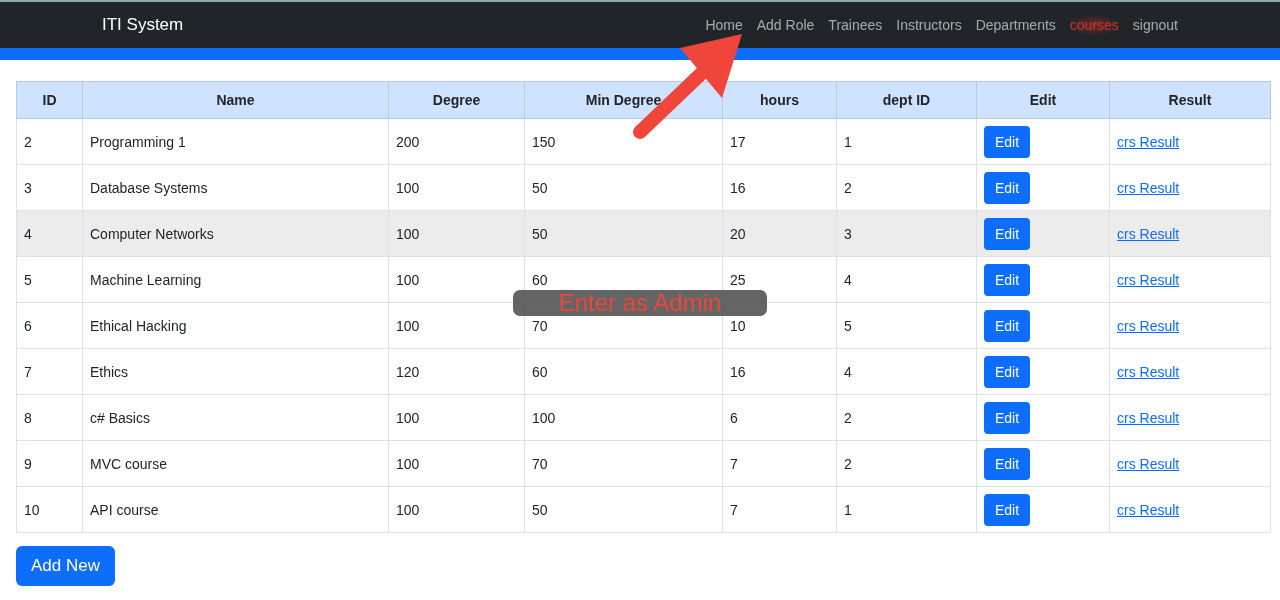 The height and width of the screenshot is (600, 1280). Describe the element at coordinates (235, 187) in the screenshot. I see `table-cell: Database Systems` at that location.